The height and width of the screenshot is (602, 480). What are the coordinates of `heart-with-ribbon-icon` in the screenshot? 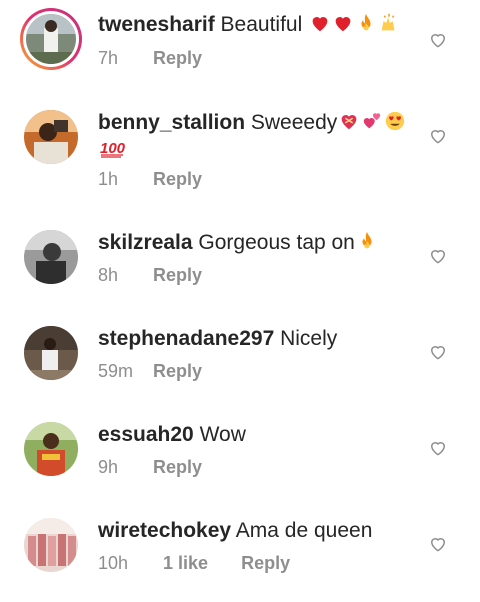 It's located at (349, 121).